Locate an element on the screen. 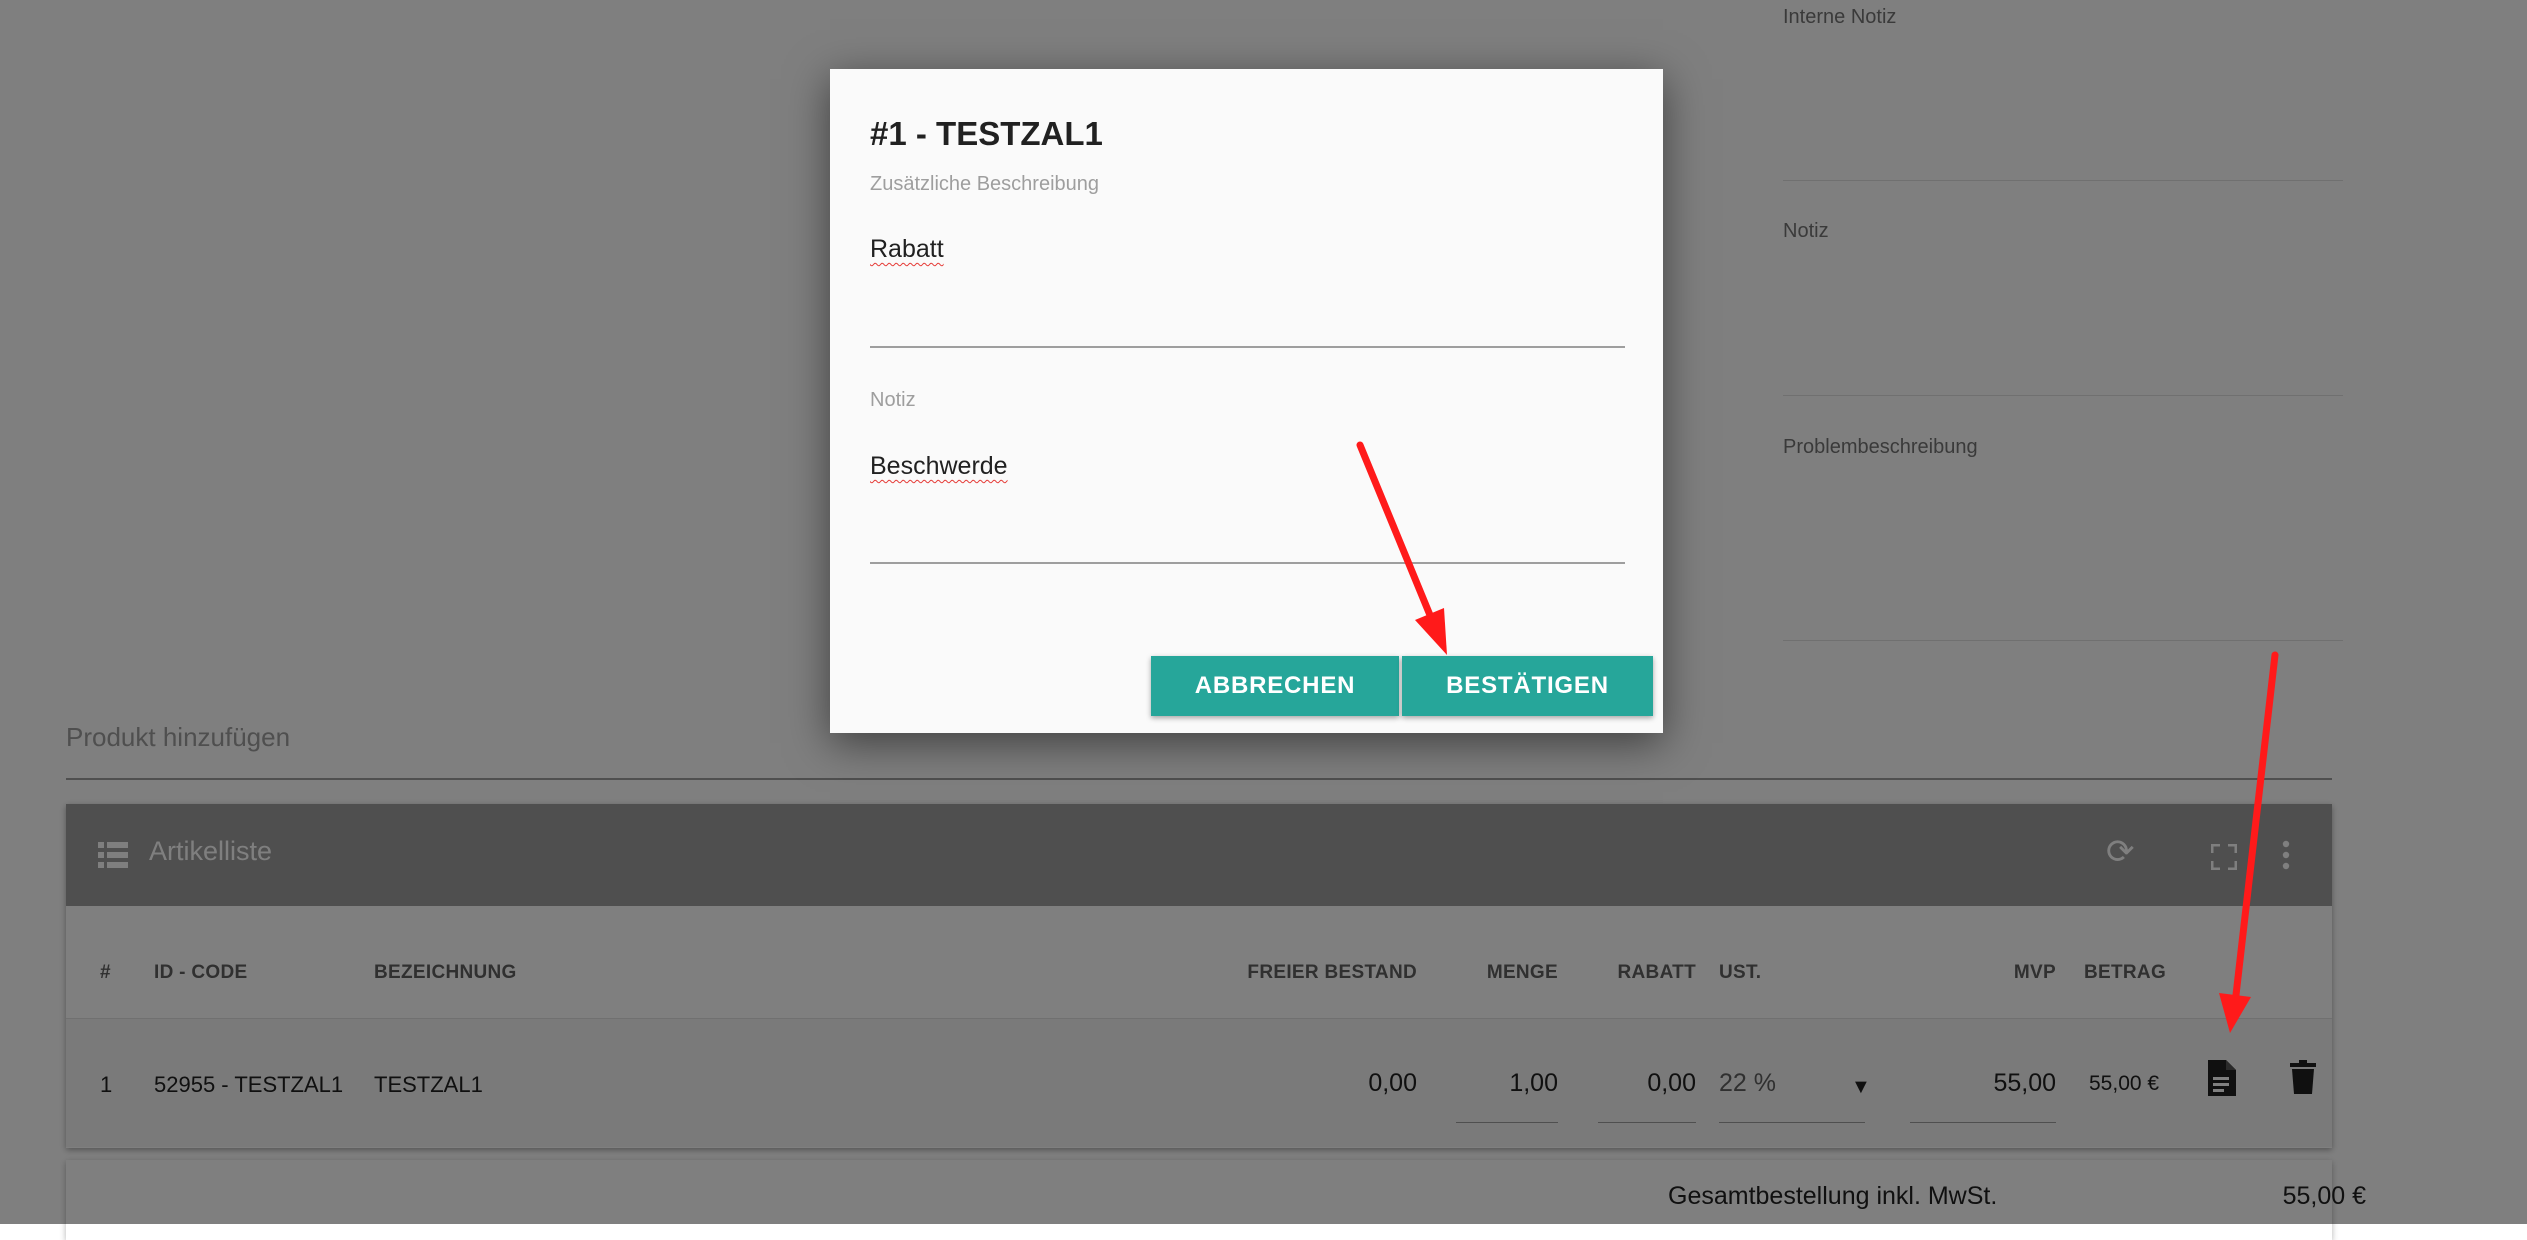 This screenshot has height=1240, width=2527. dialog-title: #1 - TESTZAL1 is located at coordinates (986, 133).